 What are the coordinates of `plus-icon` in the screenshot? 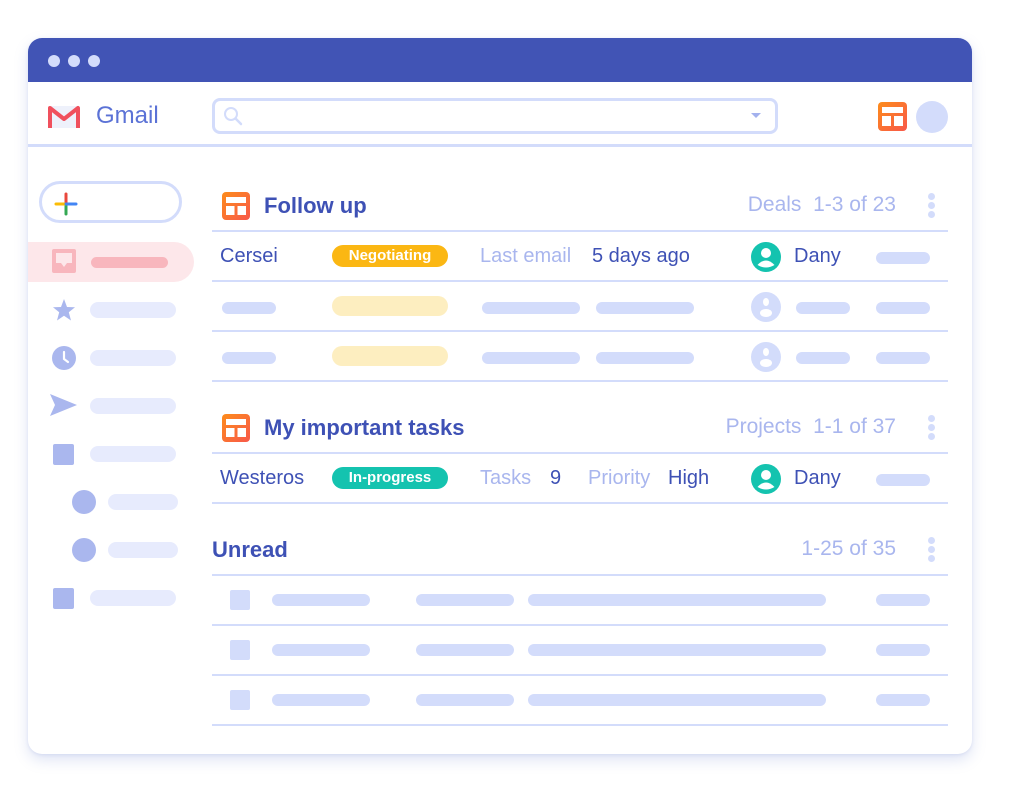 It's located at (66, 204).